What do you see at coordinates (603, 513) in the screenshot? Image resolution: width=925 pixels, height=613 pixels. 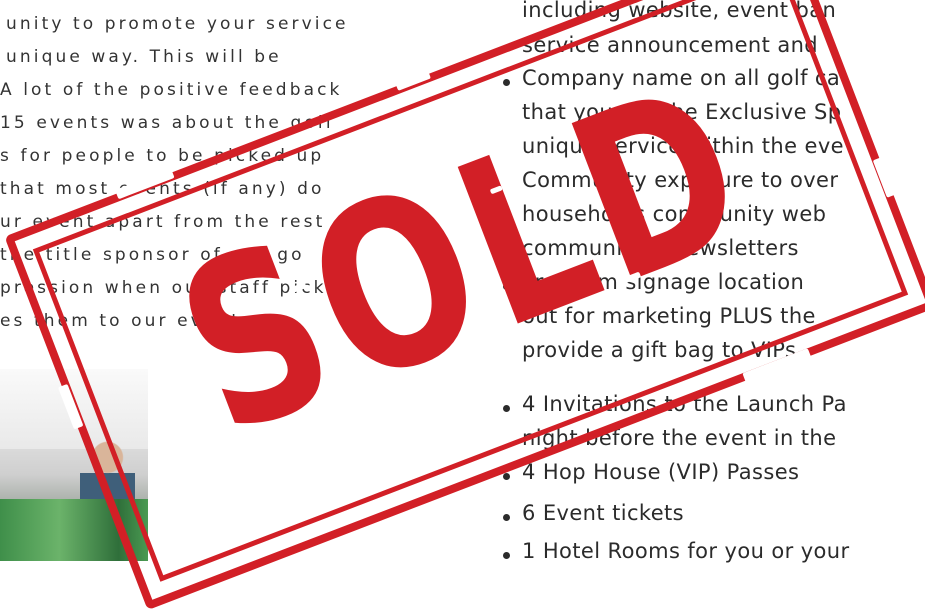 I see `list-item: 6 Event tickets` at bounding box center [603, 513].